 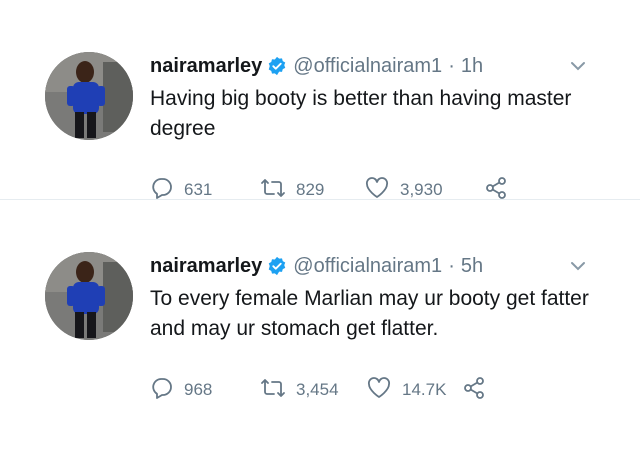 I want to click on tweet-header: nairamarley @officialnairam1 · 1h, so click(x=316, y=66).